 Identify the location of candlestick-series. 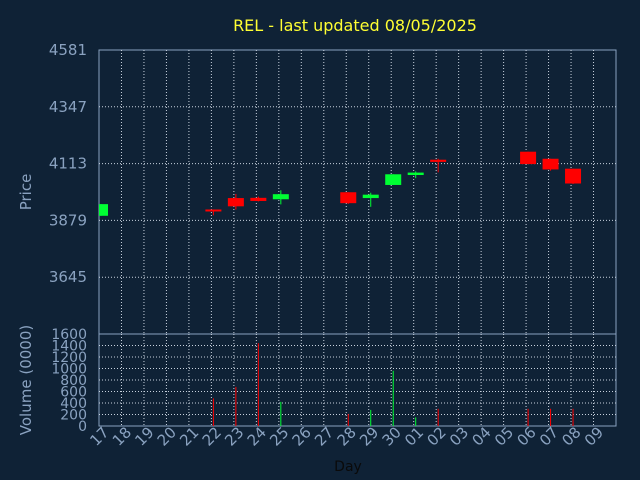
(340, 183).